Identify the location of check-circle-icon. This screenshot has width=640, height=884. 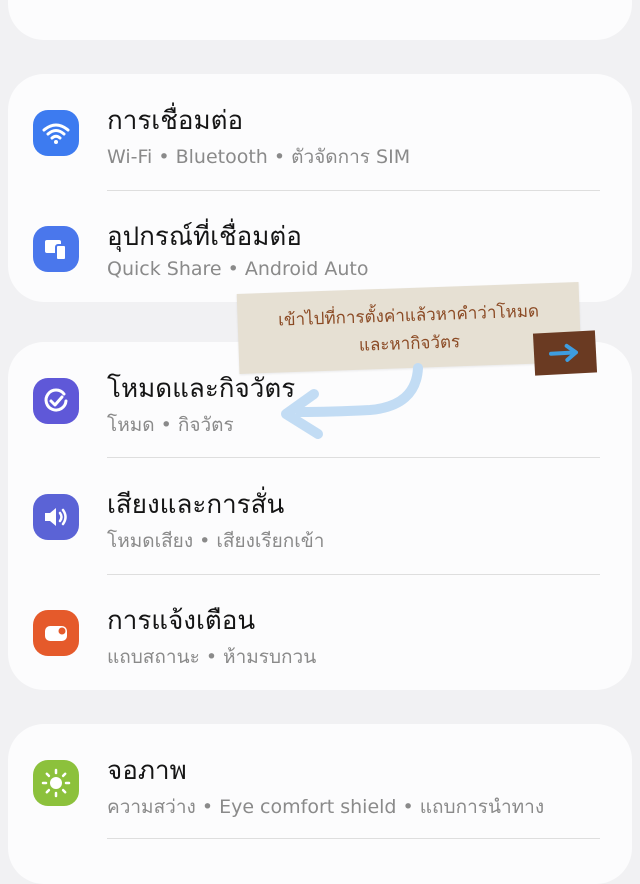
(56, 401).